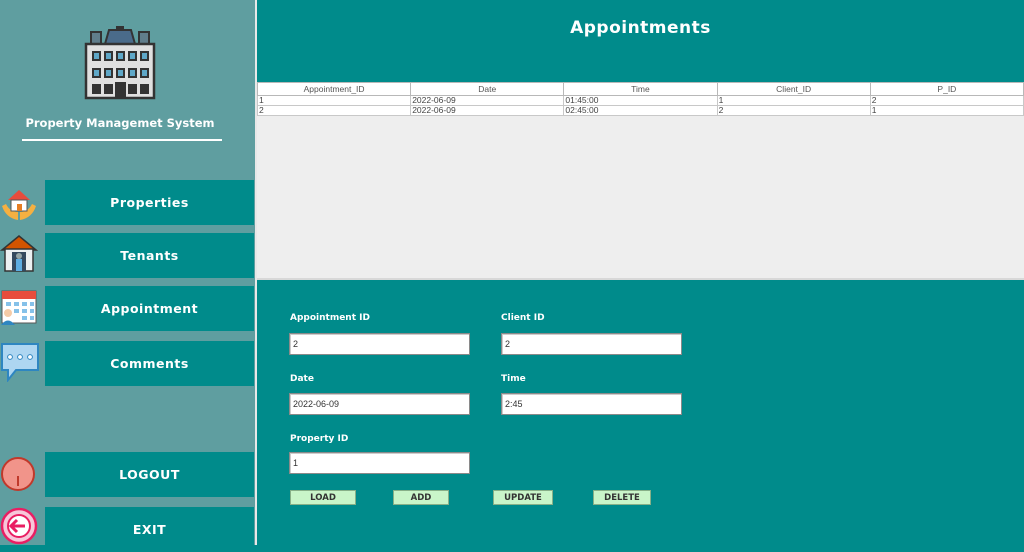  I want to click on add-button: ADD, so click(421, 497).